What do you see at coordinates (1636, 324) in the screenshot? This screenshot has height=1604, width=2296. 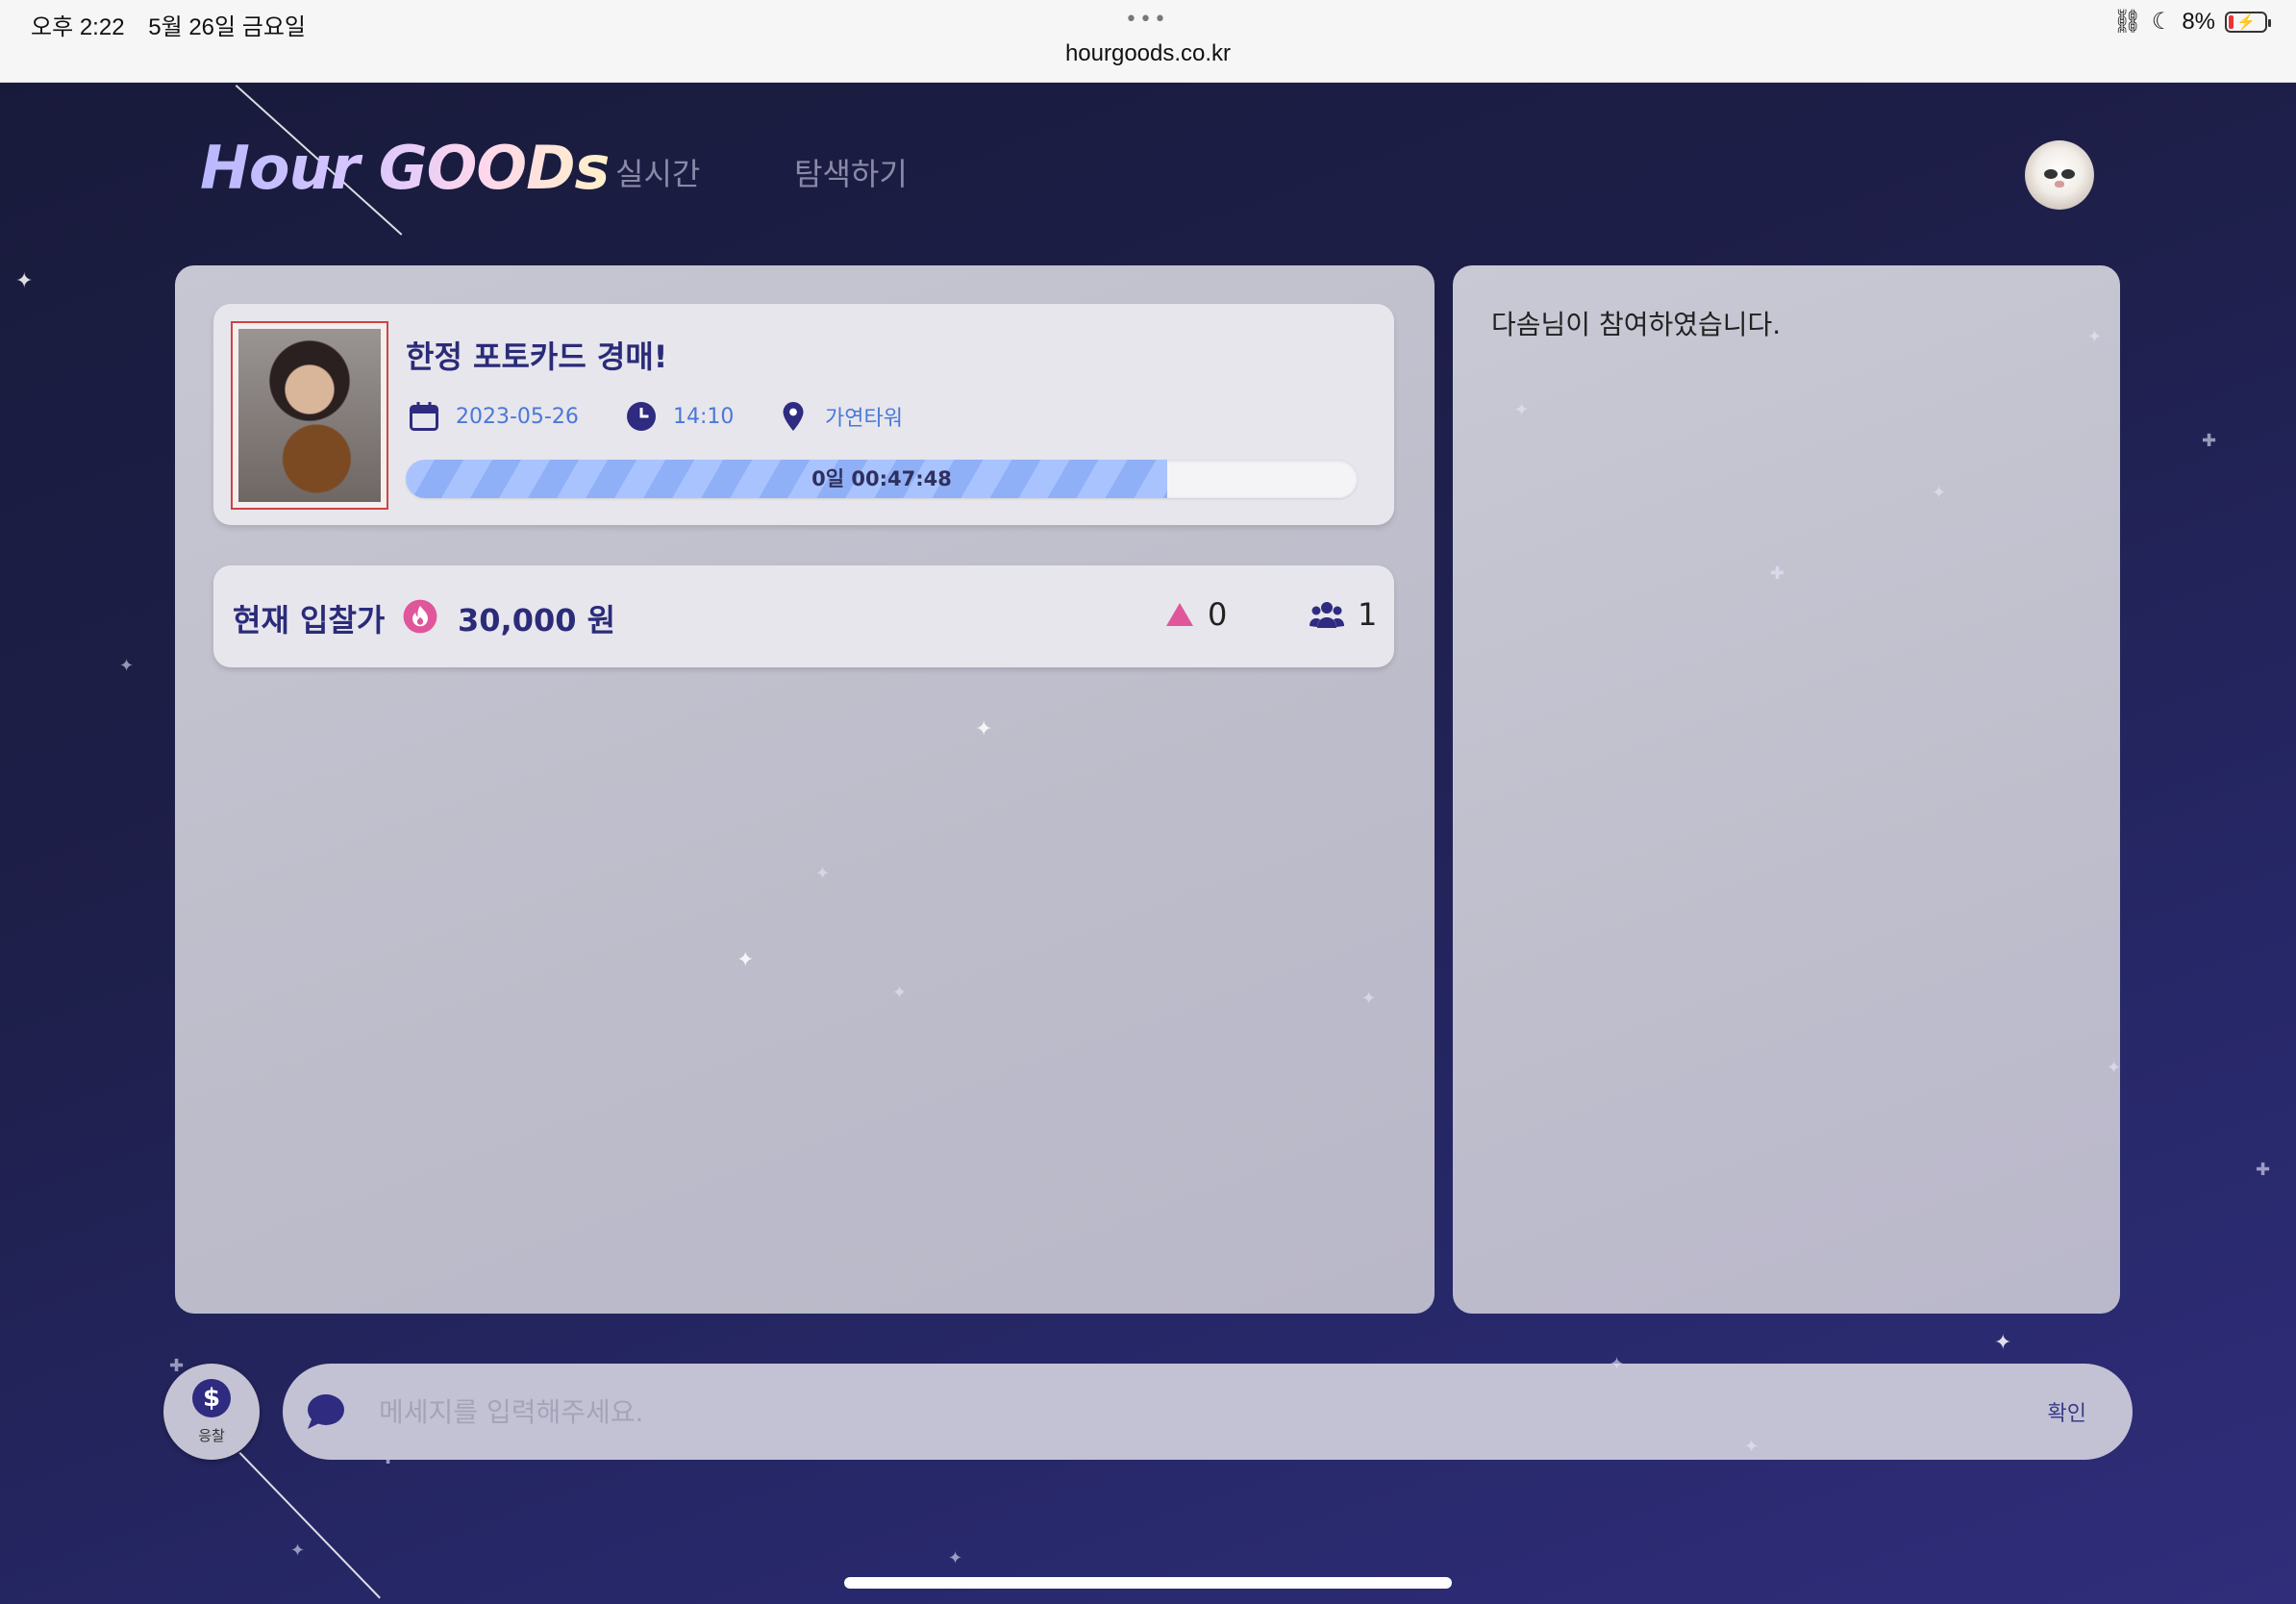 I see `chat-message: 다솜님이 참여하였습니다.` at bounding box center [1636, 324].